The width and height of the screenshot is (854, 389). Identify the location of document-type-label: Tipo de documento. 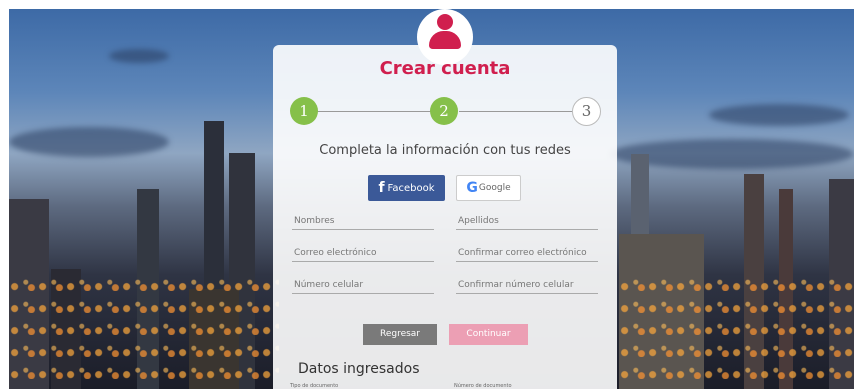
(314, 386).